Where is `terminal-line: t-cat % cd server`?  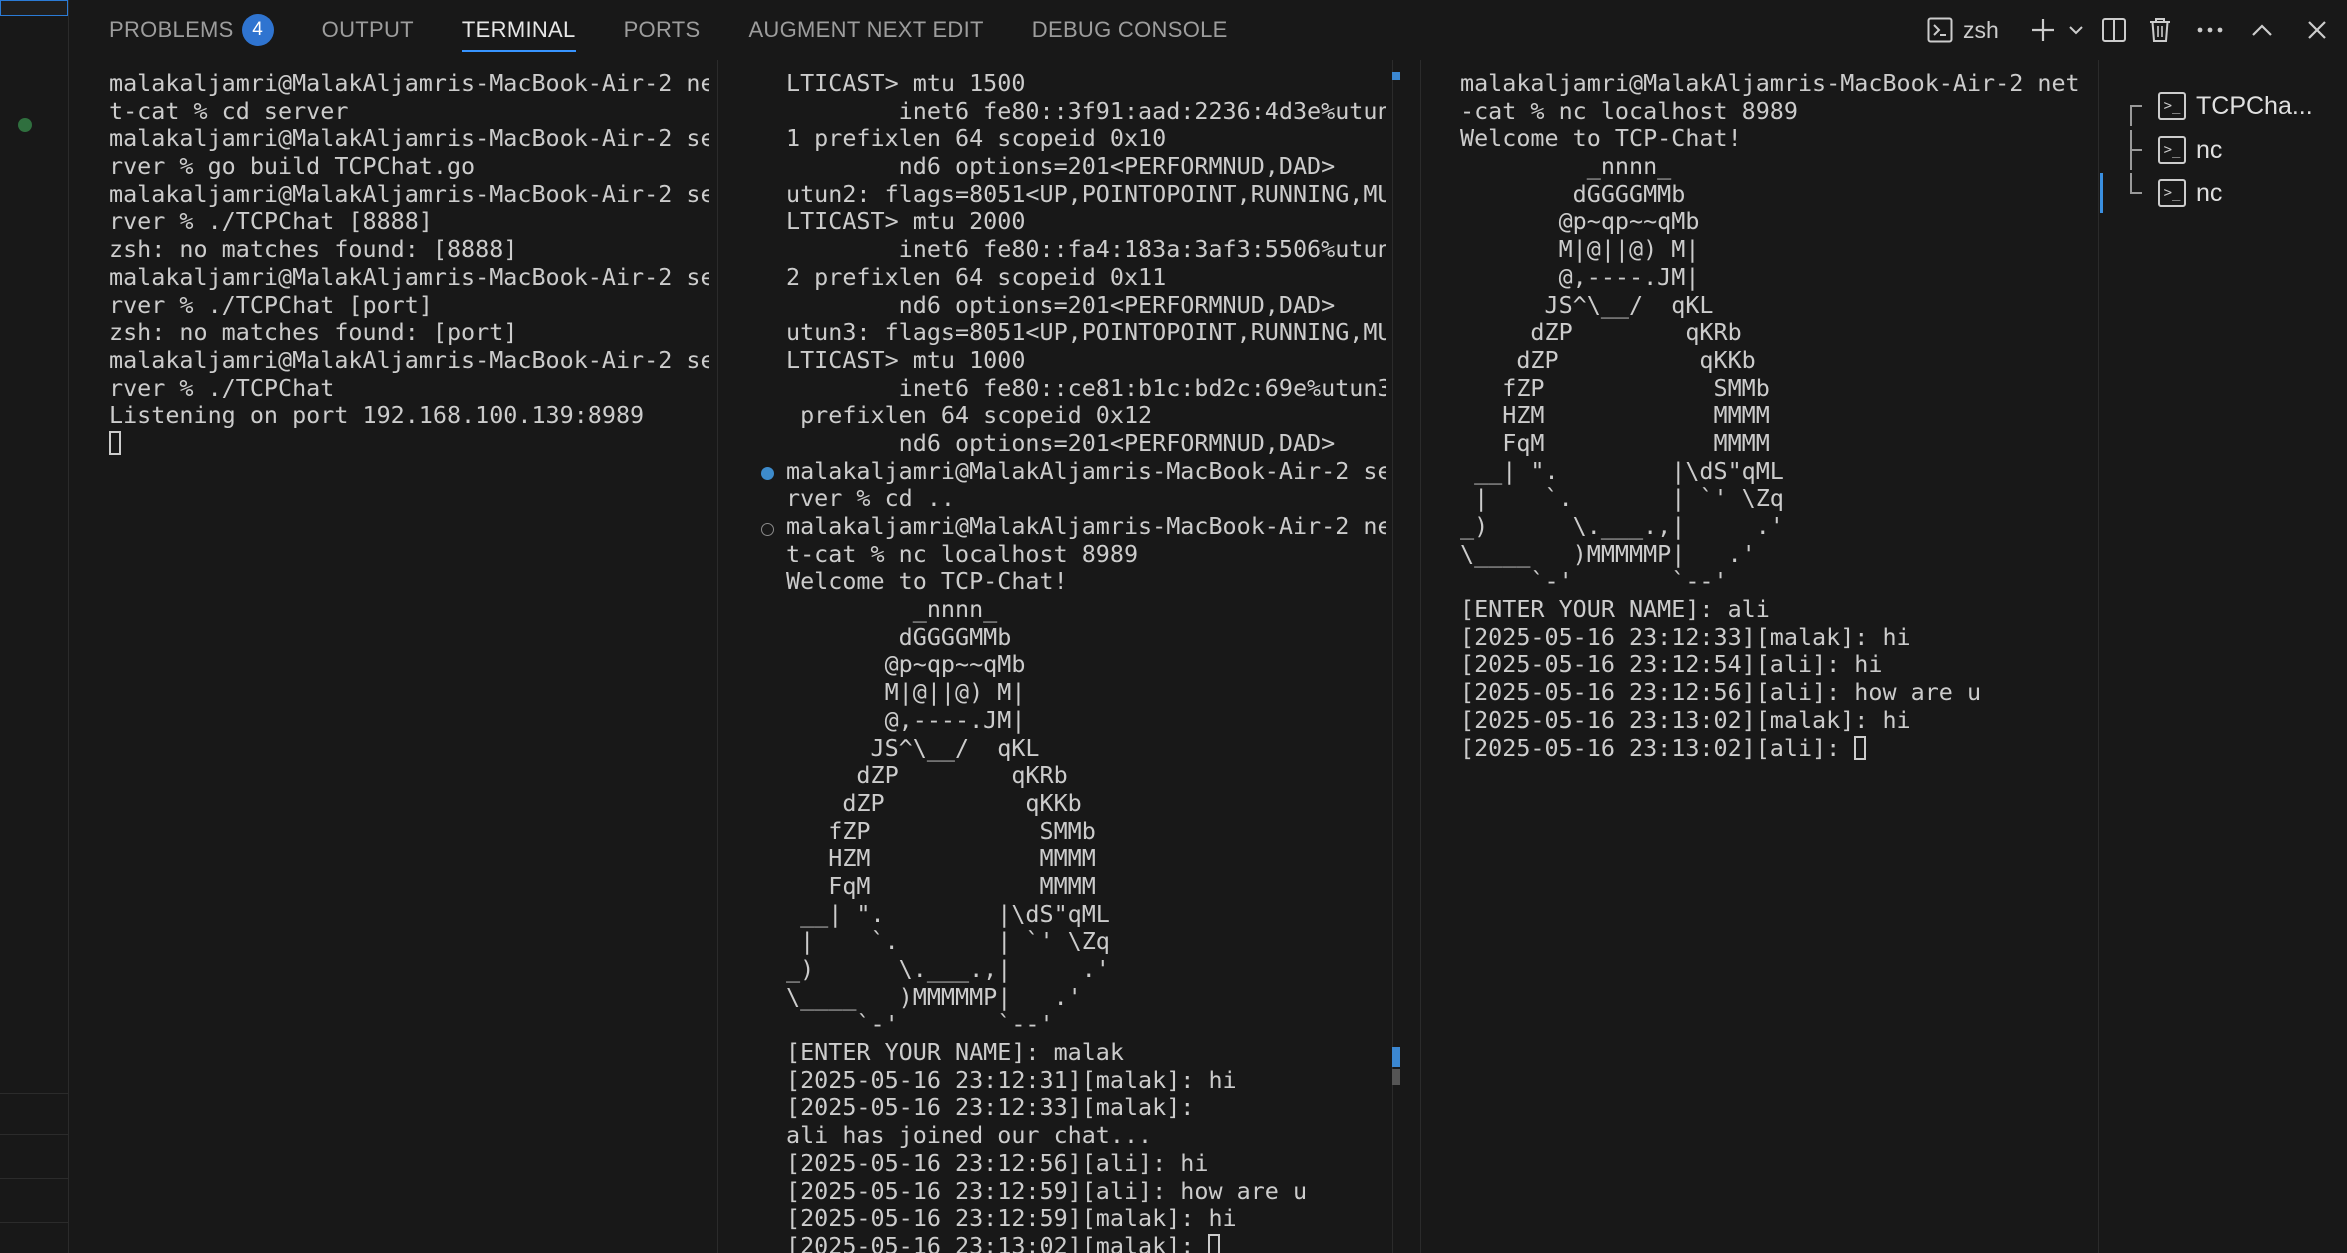
terminal-line: t-cat % cd server is located at coordinates (229, 110).